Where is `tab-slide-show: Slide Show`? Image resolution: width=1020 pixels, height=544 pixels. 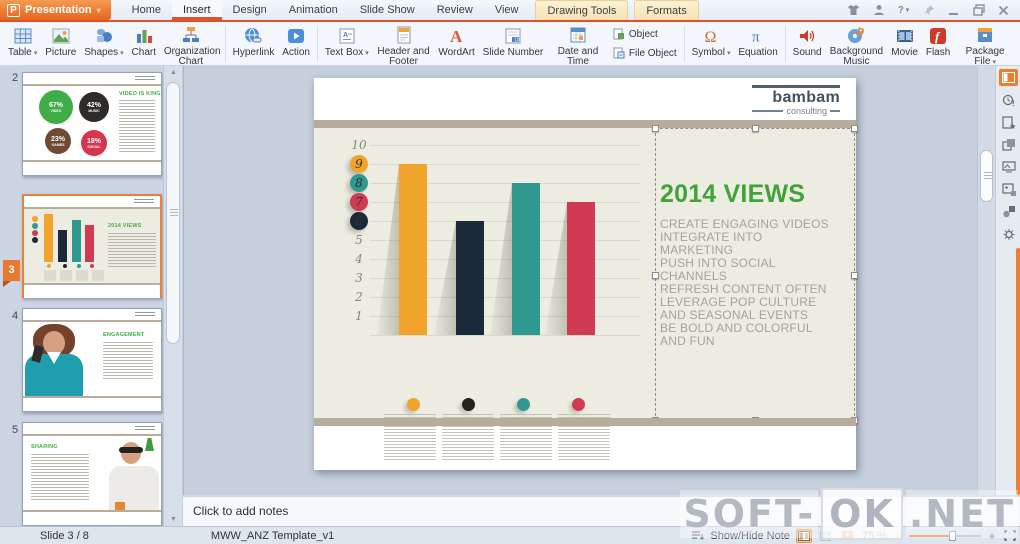 tab-slide-show: Slide Show is located at coordinates (387, 10).